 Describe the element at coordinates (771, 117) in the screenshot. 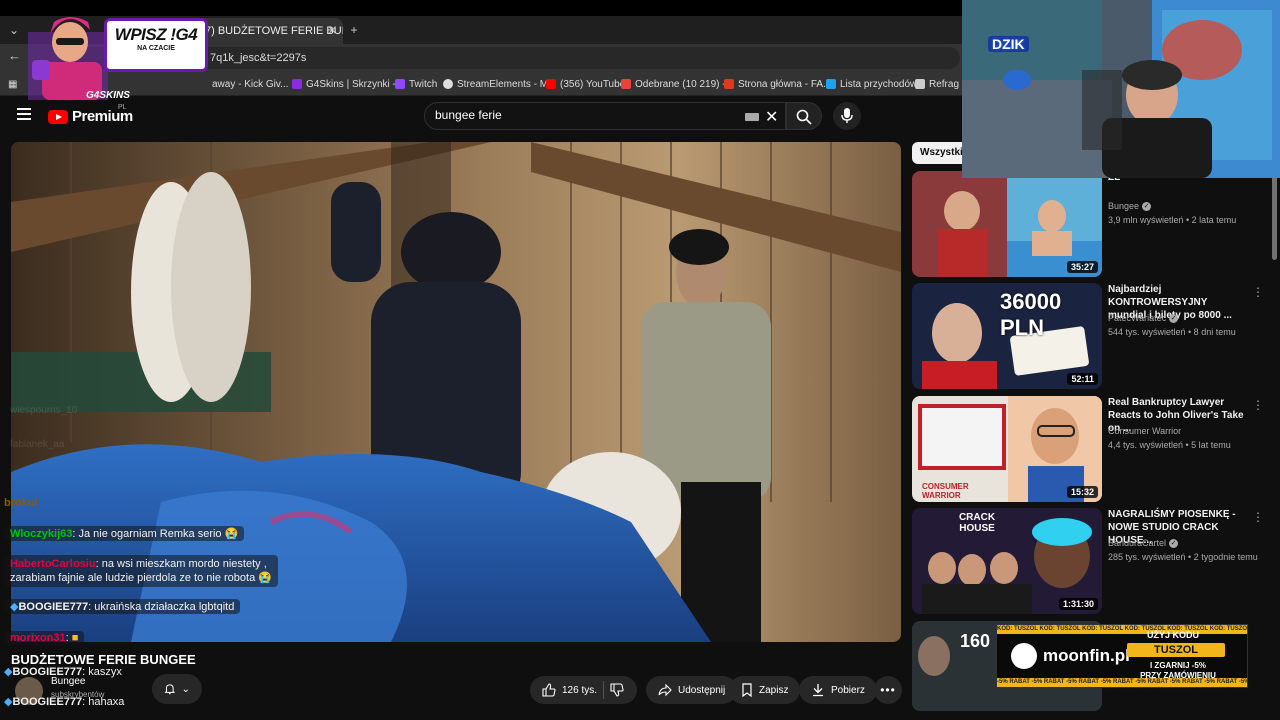

I see `clear-search-icon: ✕` at that location.